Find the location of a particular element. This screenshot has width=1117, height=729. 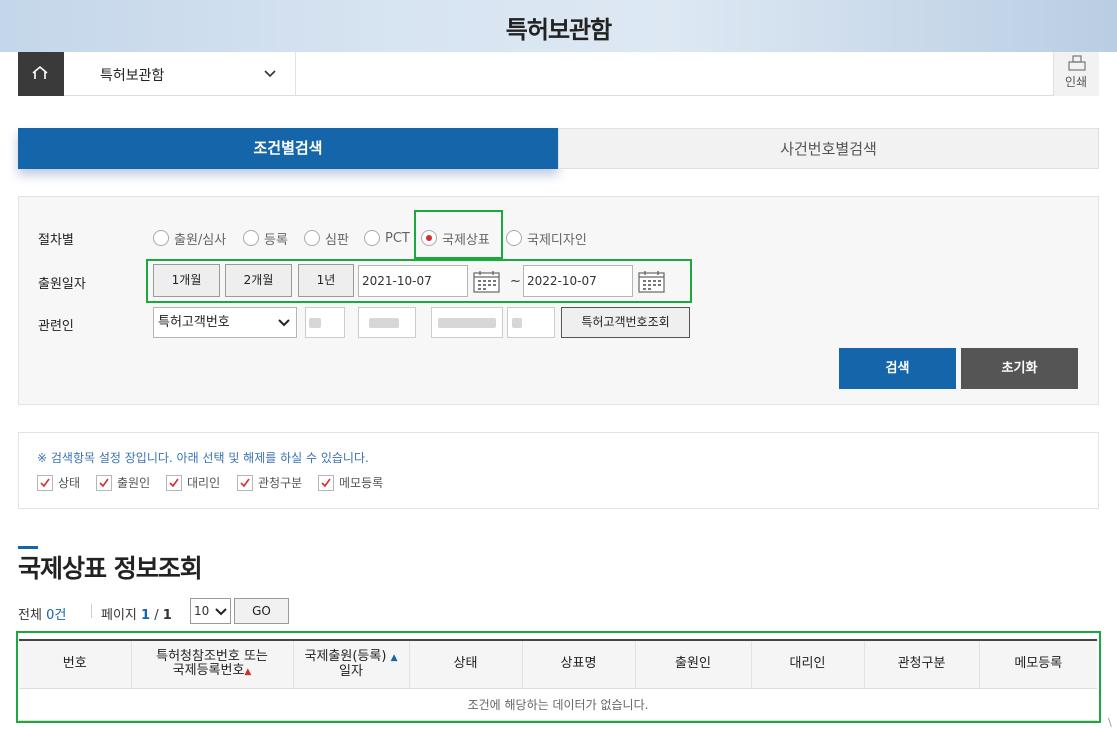

checkbox-office: 관청구분 is located at coordinates (269, 482).